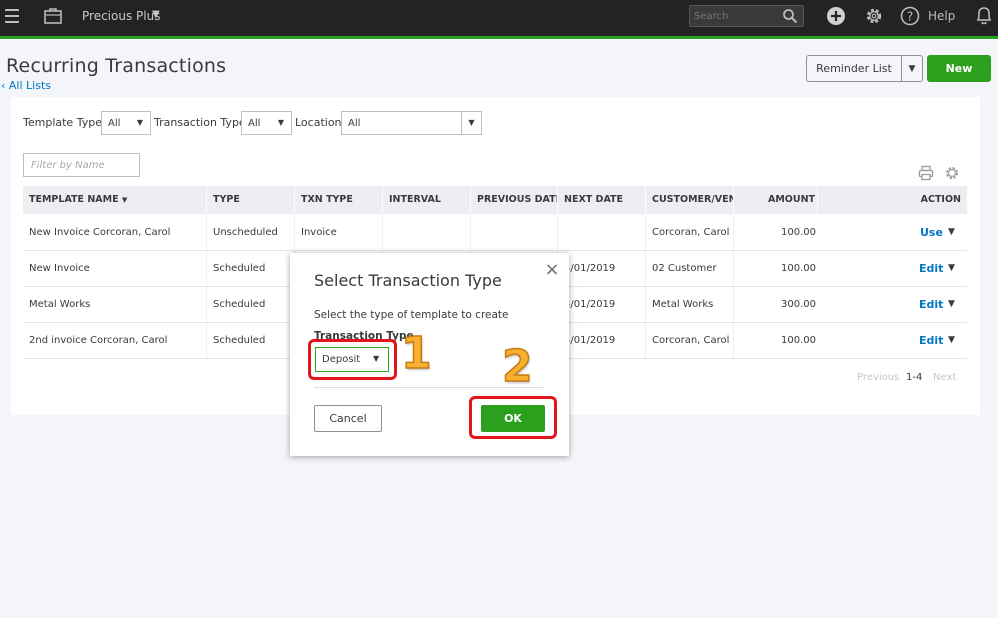  Describe the element at coordinates (115, 304) in the screenshot. I see `template-name-cell: Metal Works` at that location.